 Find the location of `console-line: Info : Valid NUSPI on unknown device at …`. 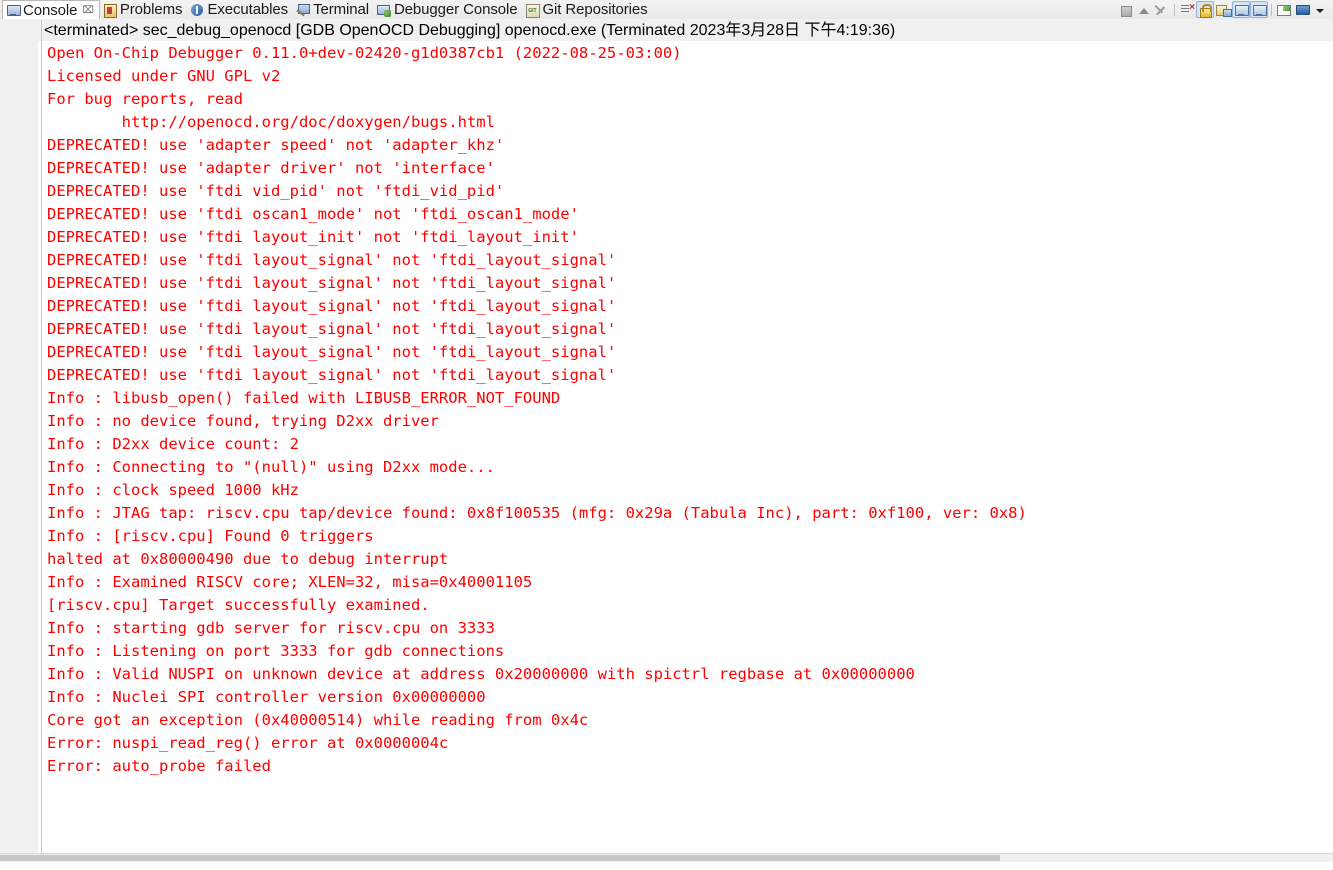

console-line: Info : Valid NUSPI on unknown device at … is located at coordinates (481, 674).